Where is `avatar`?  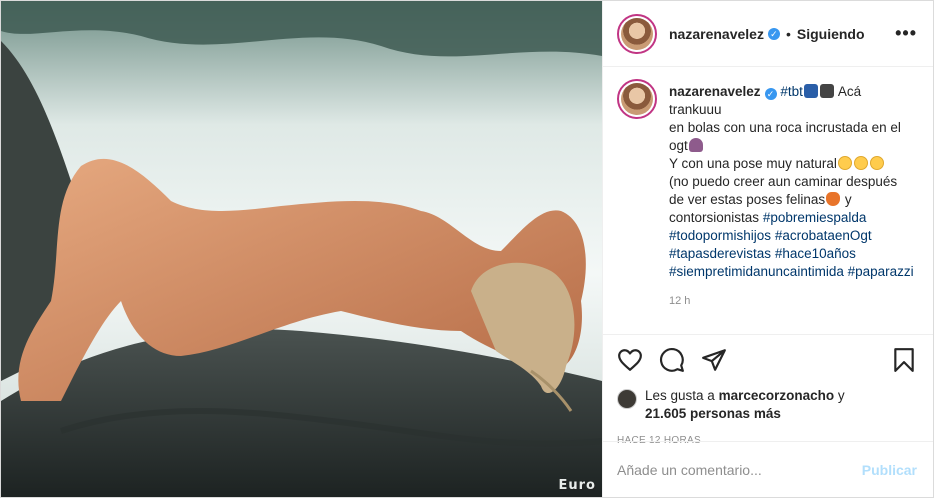 avatar is located at coordinates (637, 33).